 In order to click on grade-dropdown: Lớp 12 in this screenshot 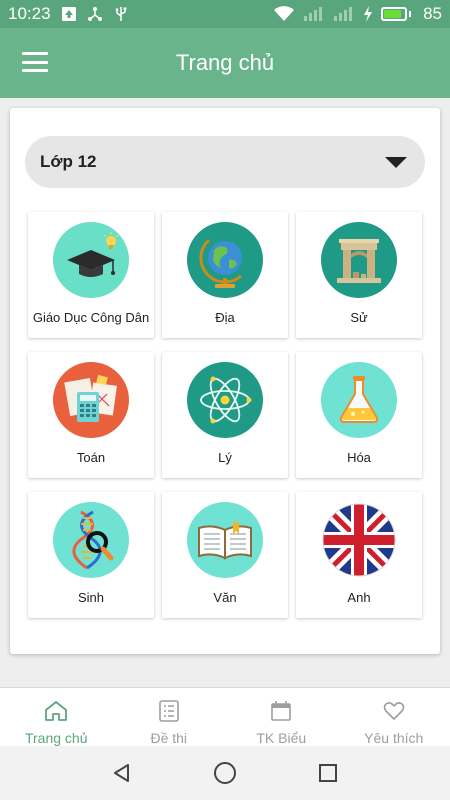, I will do `click(225, 162)`.